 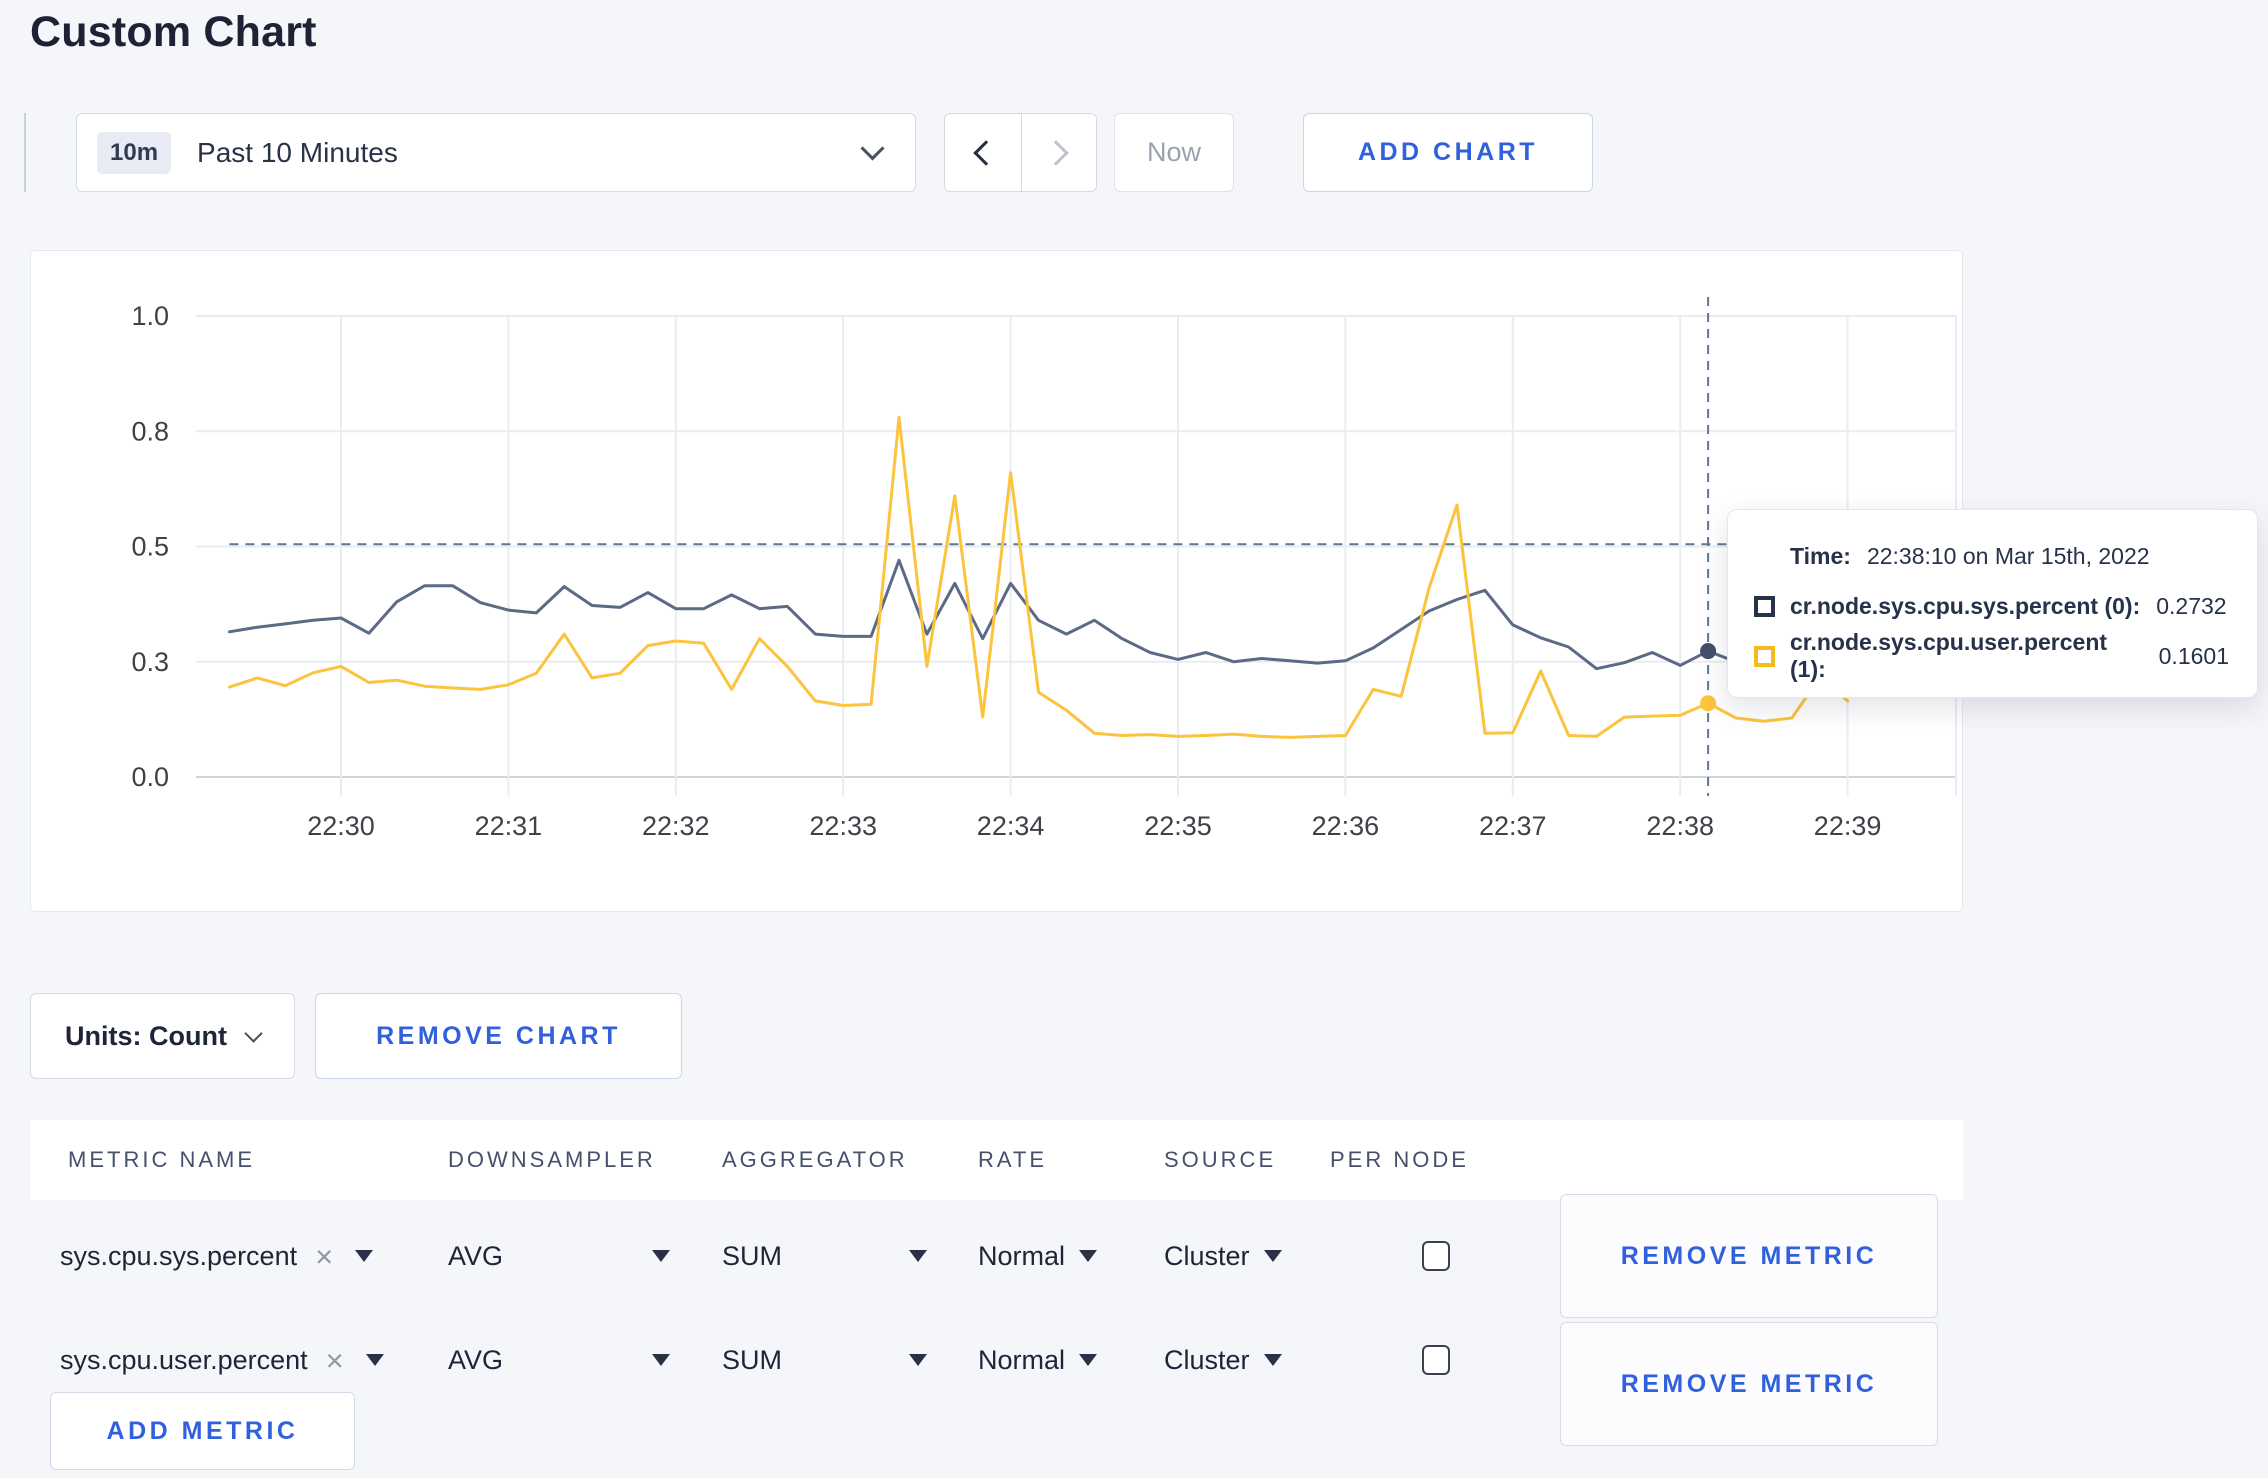 I want to click on remove-chart-button: REMOVE CHART, so click(x=498, y=1036).